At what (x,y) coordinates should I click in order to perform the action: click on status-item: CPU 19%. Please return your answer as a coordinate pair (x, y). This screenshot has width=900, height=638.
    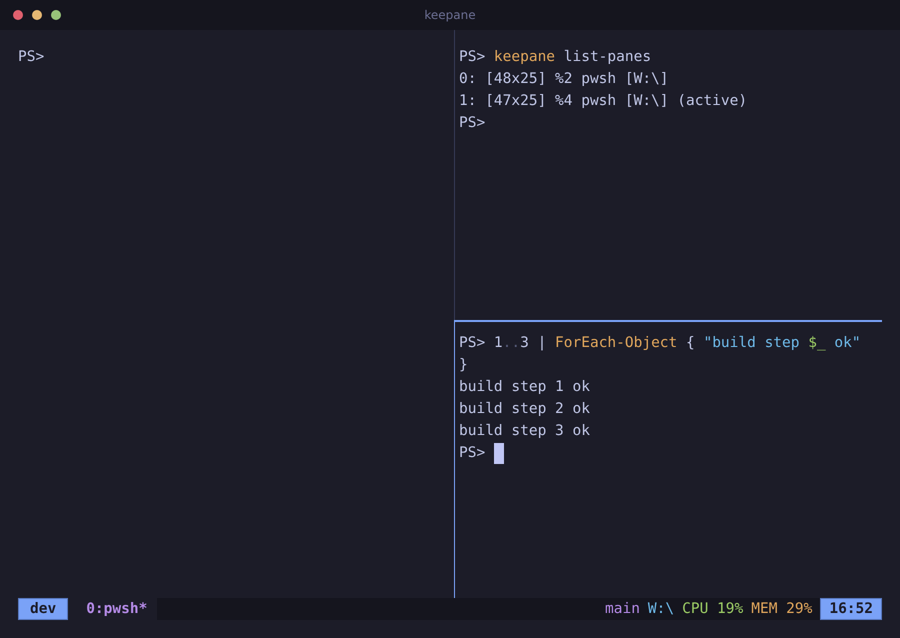
    Looking at the image, I should click on (713, 609).